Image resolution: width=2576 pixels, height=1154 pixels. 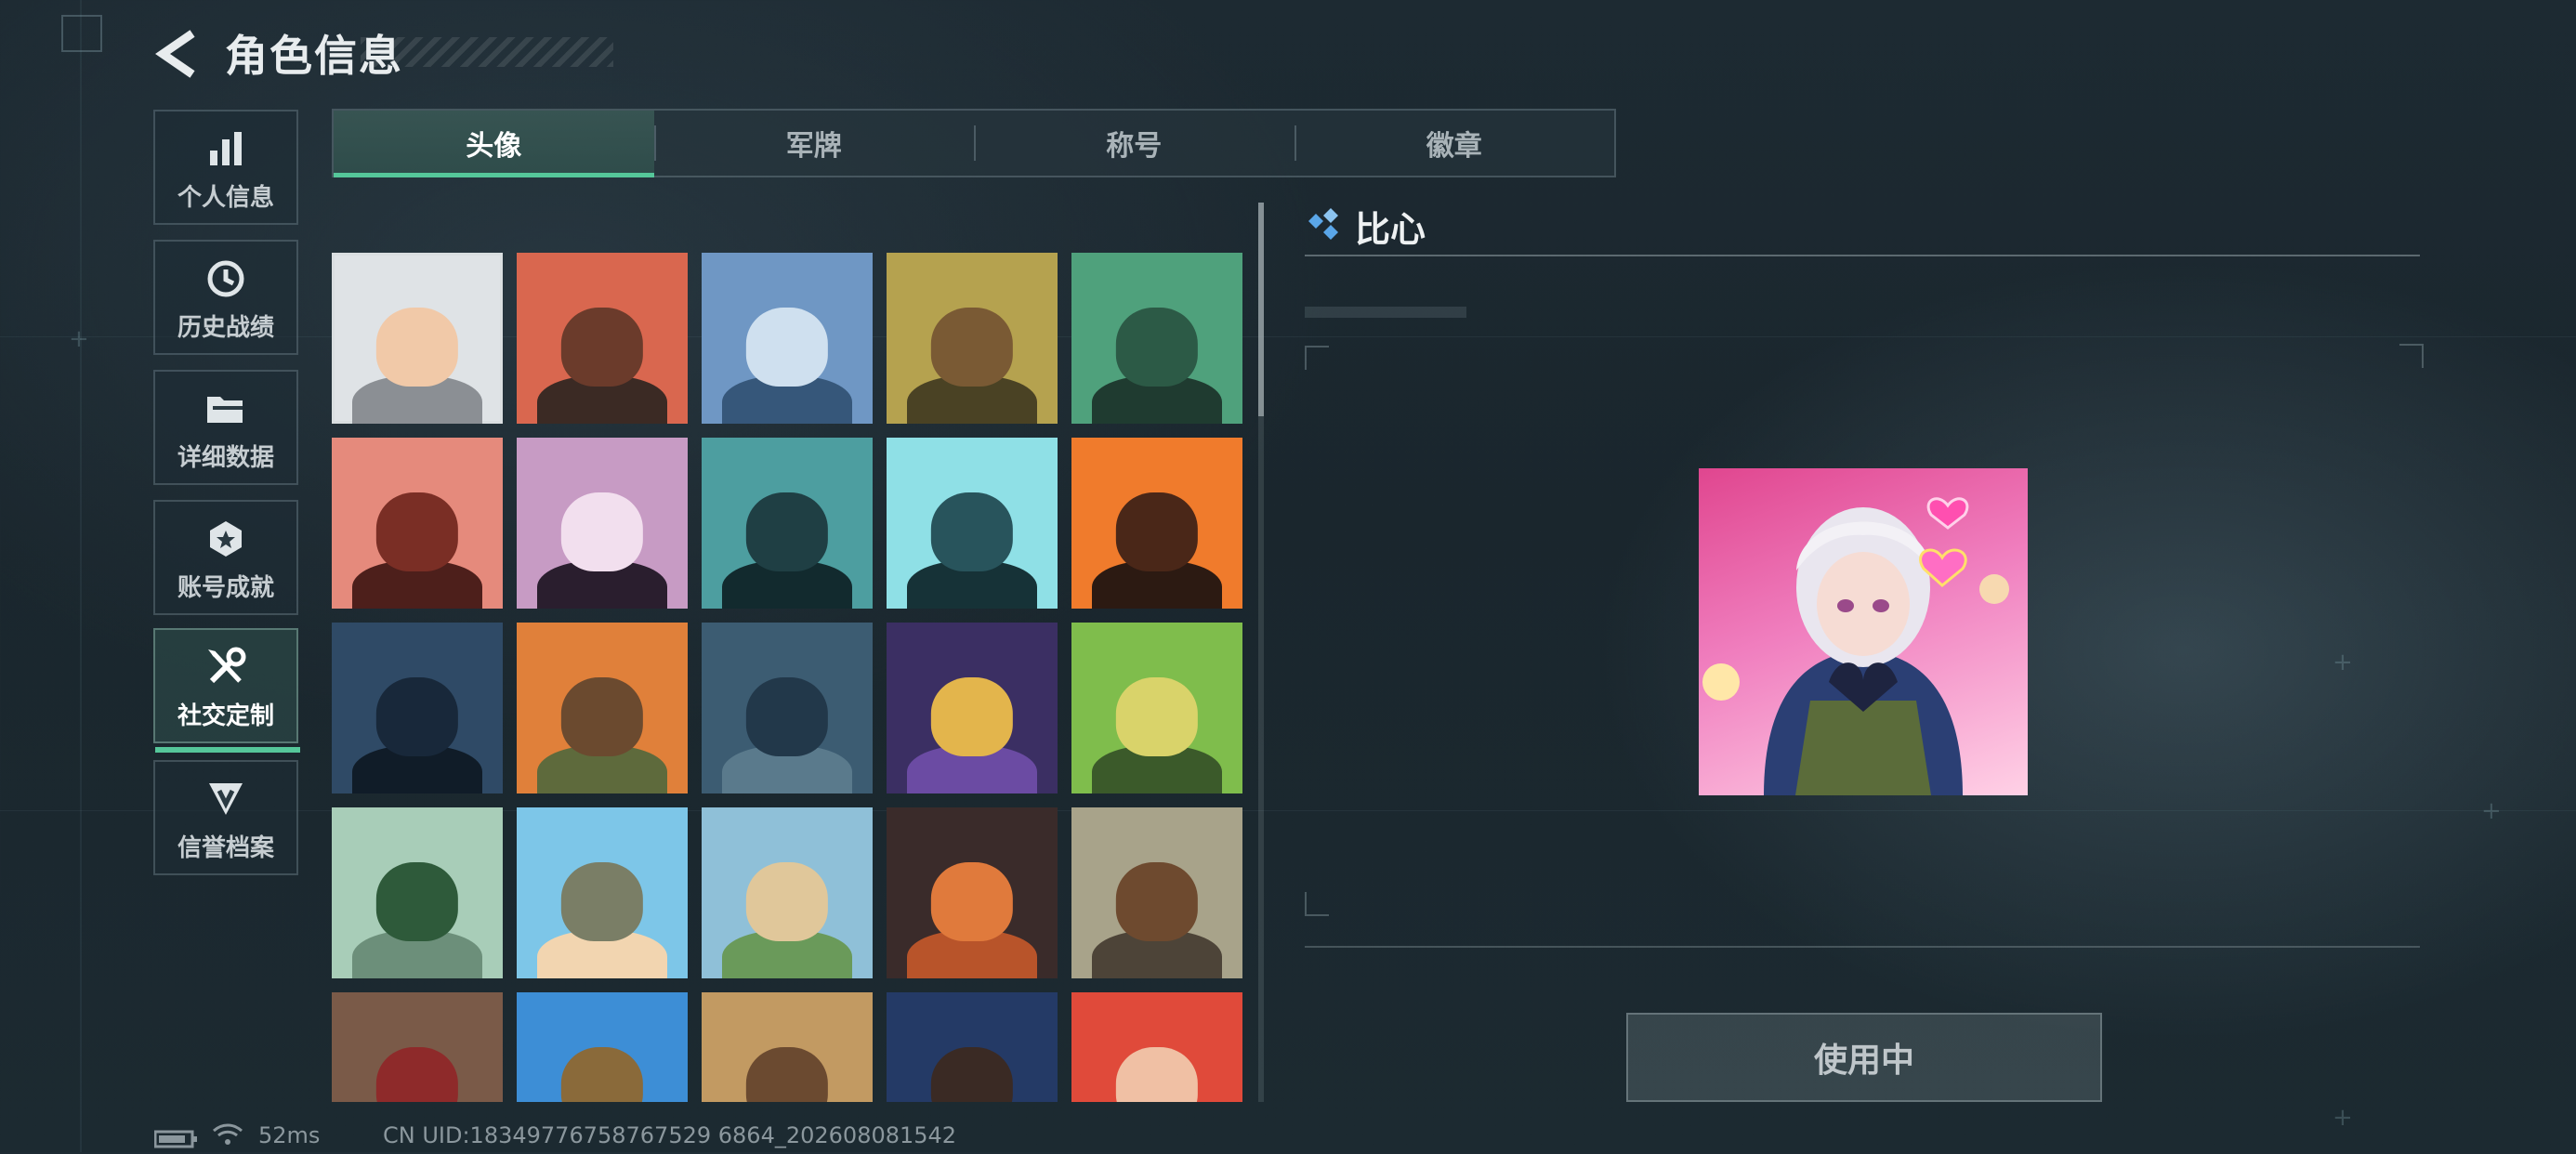 What do you see at coordinates (1390, 230) in the screenshot?
I see `selected-avatar-name: 比心` at bounding box center [1390, 230].